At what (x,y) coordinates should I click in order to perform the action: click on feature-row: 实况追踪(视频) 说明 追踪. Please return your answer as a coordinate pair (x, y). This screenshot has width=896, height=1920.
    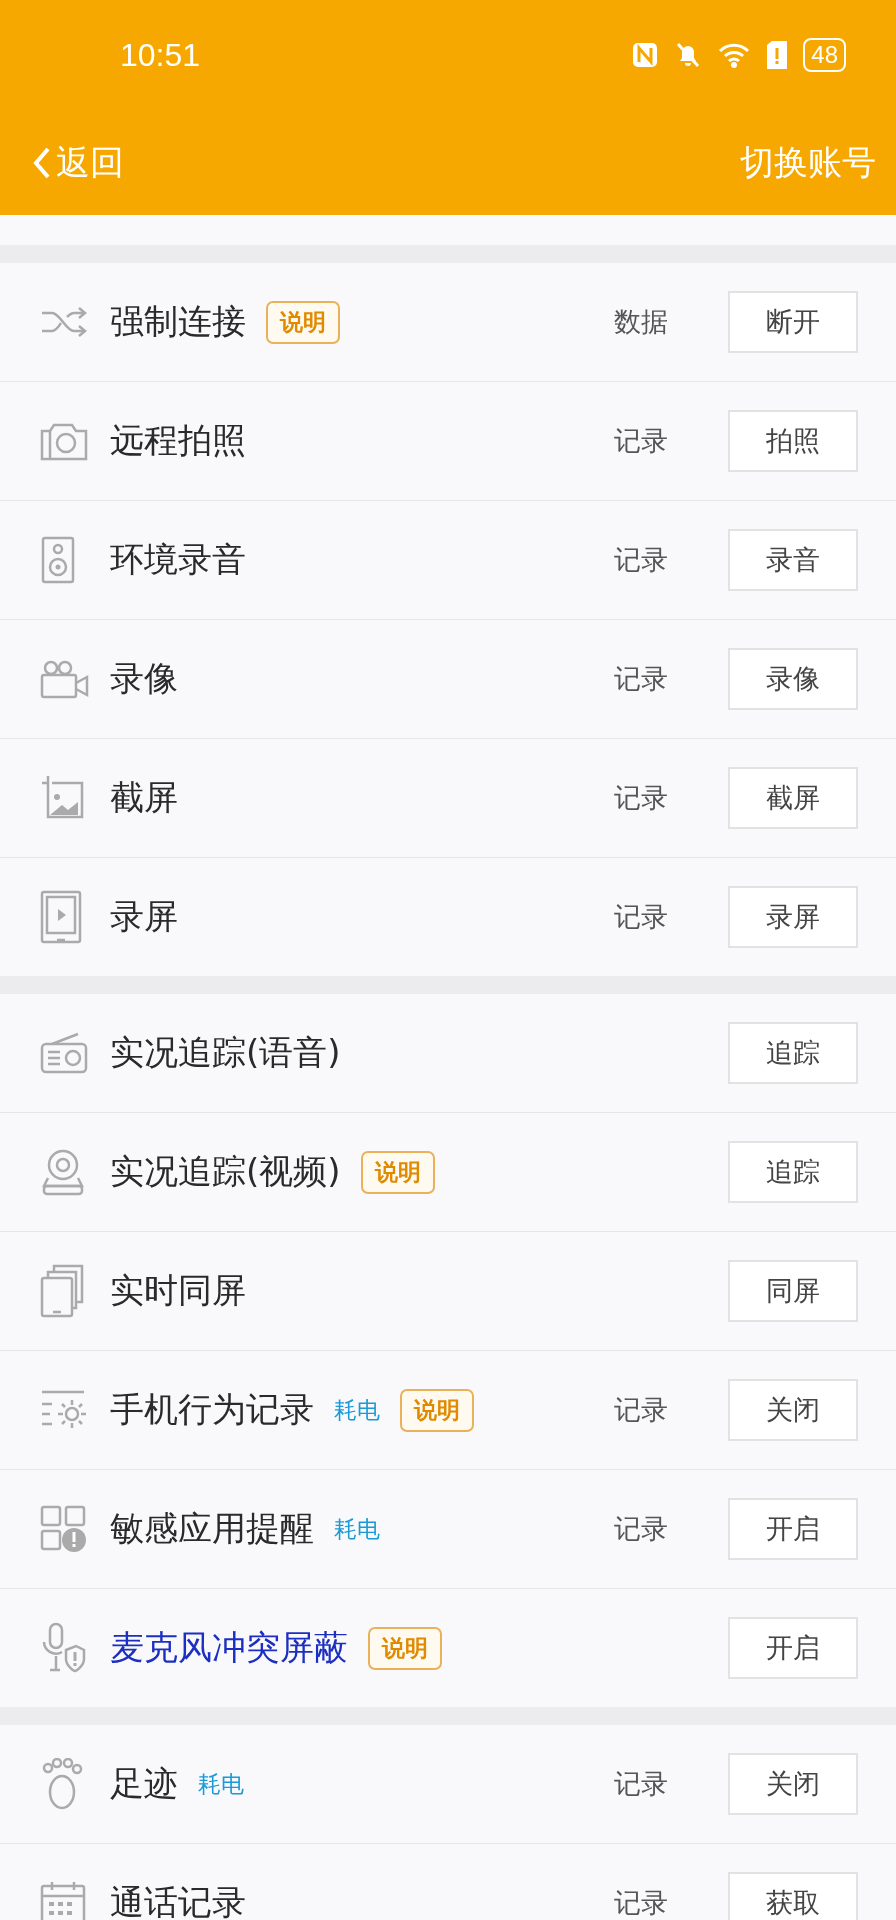
    Looking at the image, I should click on (448, 1172).